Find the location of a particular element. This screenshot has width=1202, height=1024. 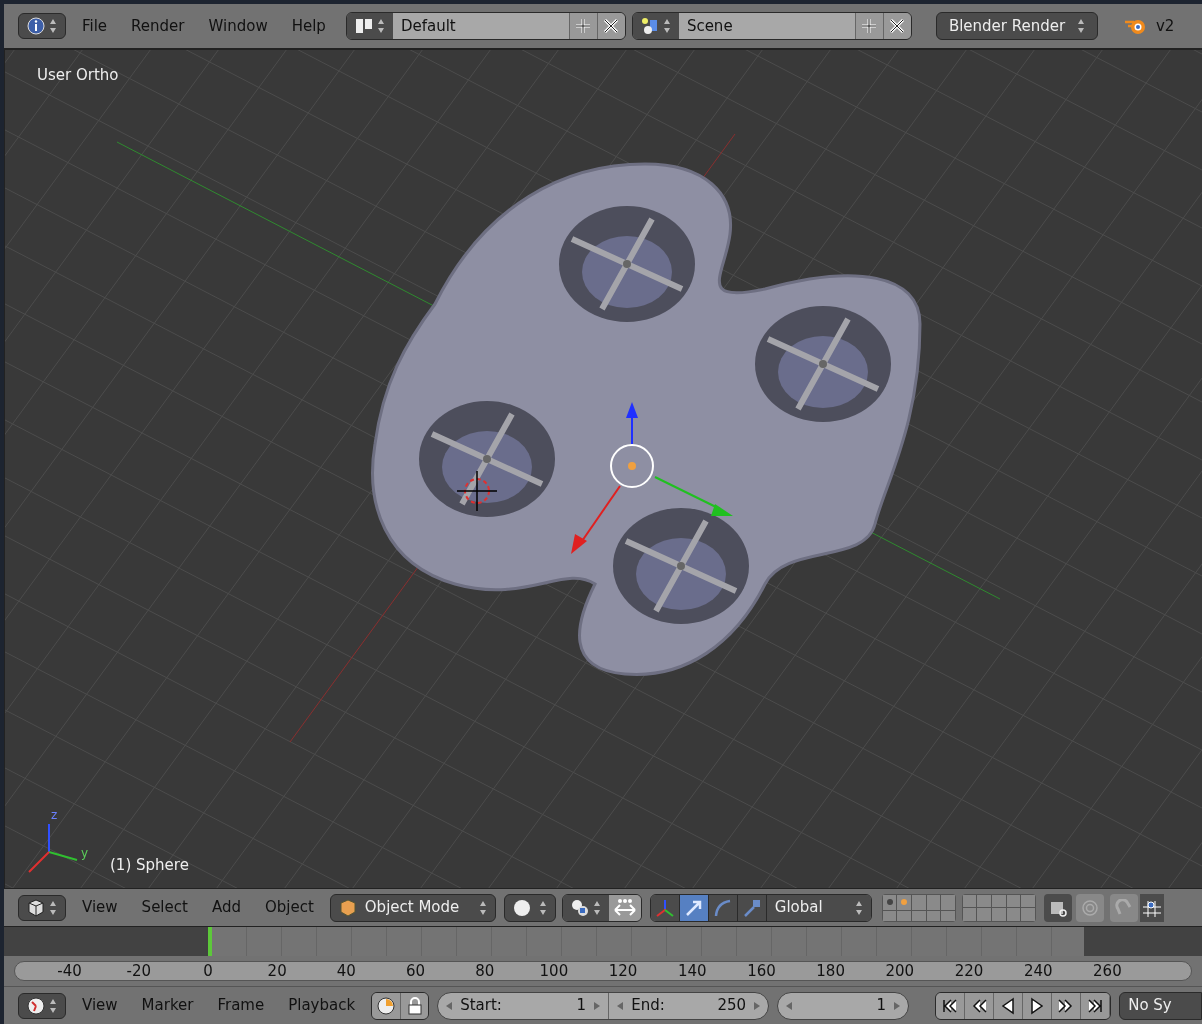

lock-icon is located at coordinates (414, 1005).